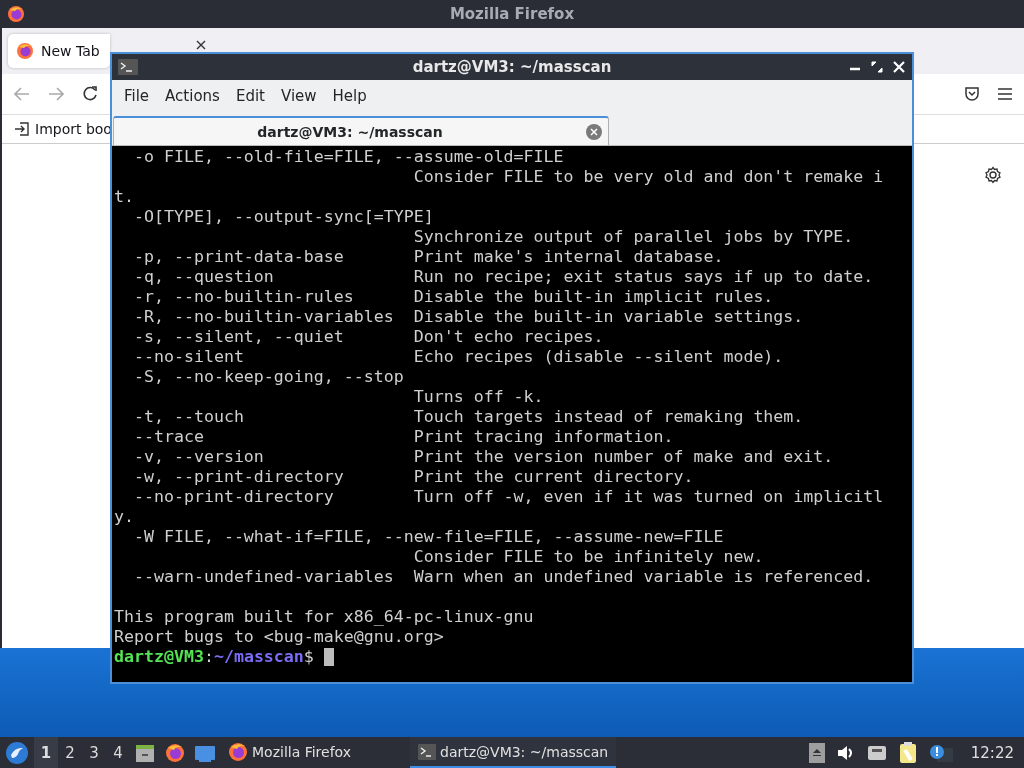  What do you see at coordinates (503, 577) in the screenshot?
I see `terminal-line: --warn-undefined-variables Warn when an undefined variable is referenced.` at bounding box center [503, 577].